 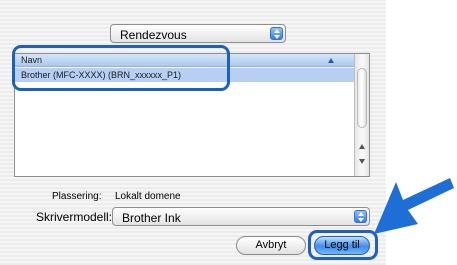 What do you see at coordinates (362, 161) in the screenshot?
I see `scroll-down-arrow-icon` at bounding box center [362, 161].